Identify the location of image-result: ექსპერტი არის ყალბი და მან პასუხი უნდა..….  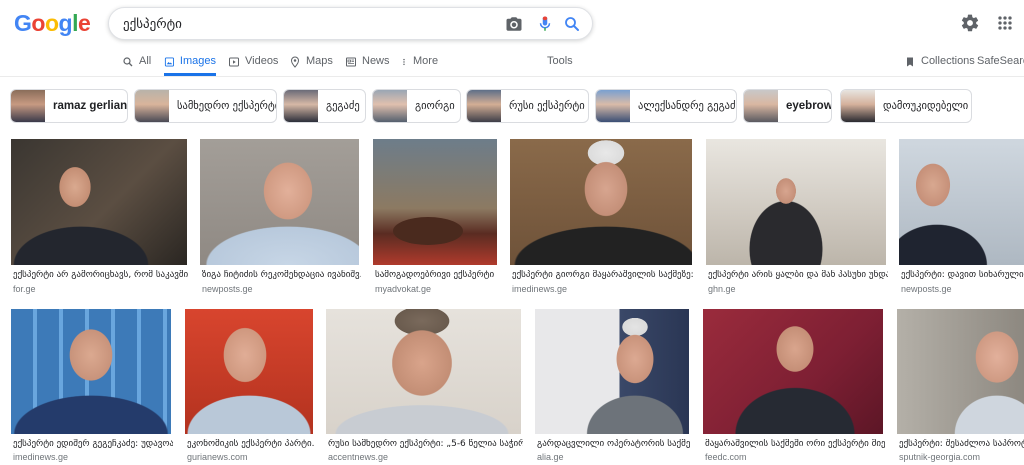
(797, 219).